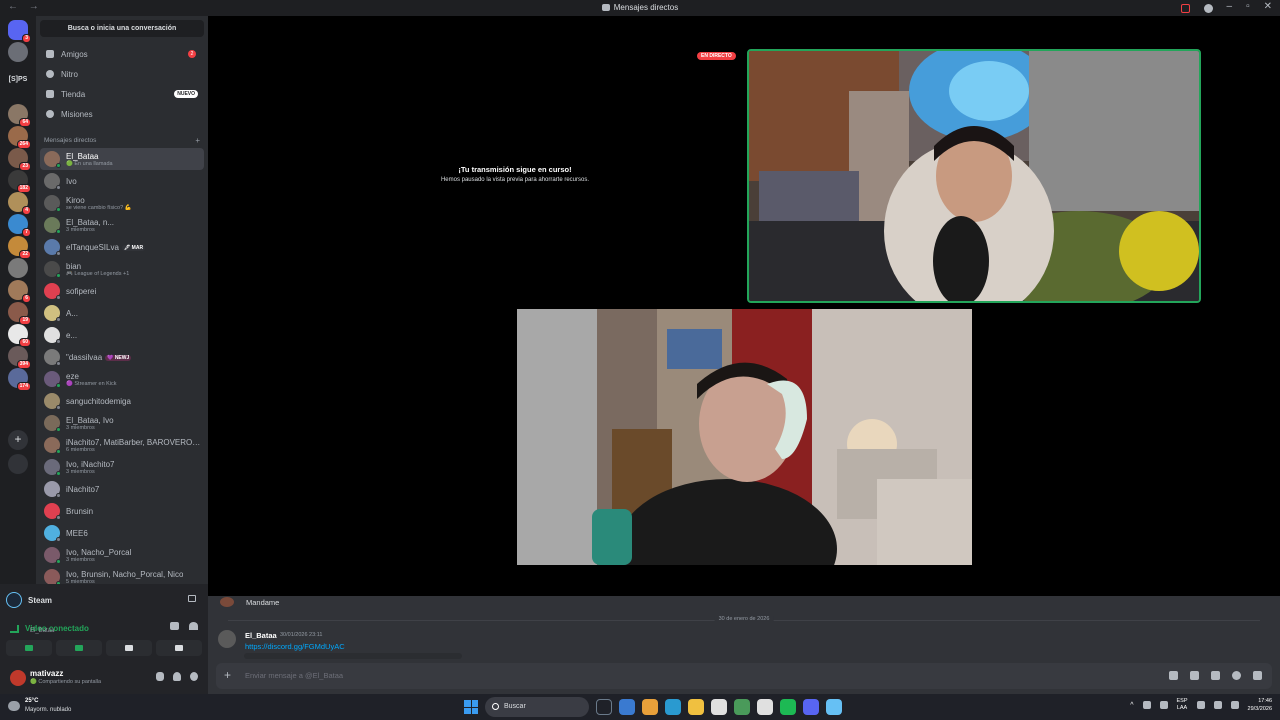 The width and height of the screenshot is (1280, 720). What do you see at coordinates (19, 31) in the screenshot?
I see `discord-home-button: 3` at bounding box center [19, 31].